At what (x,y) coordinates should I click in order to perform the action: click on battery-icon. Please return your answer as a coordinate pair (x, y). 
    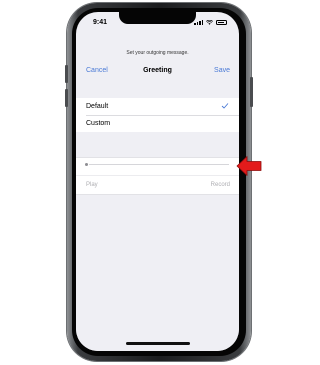
    Looking at the image, I should click on (221, 22).